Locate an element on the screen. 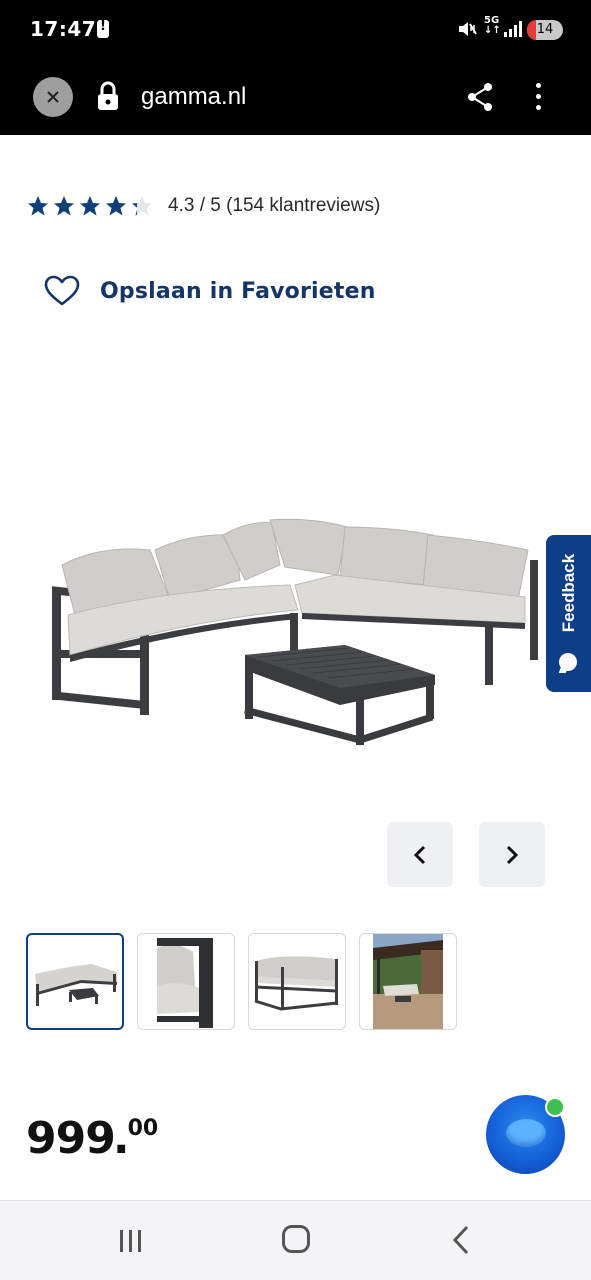 This screenshot has width=591, height=1280. home-icon is located at coordinates (296, 1239).